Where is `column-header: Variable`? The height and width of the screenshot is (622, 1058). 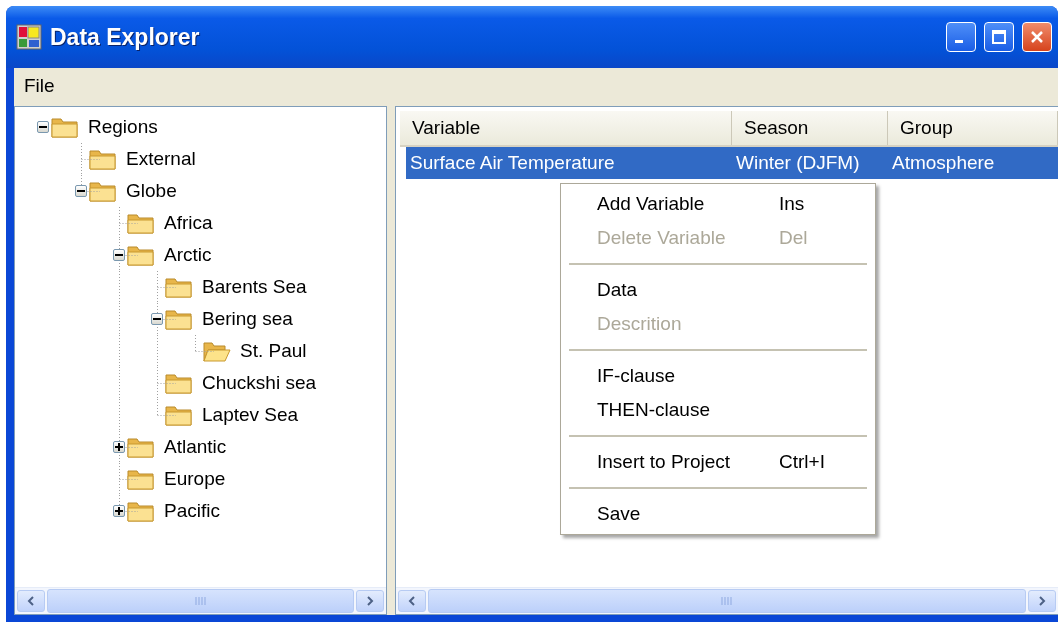
column-header: Variable is located at coordinates (566, 128).